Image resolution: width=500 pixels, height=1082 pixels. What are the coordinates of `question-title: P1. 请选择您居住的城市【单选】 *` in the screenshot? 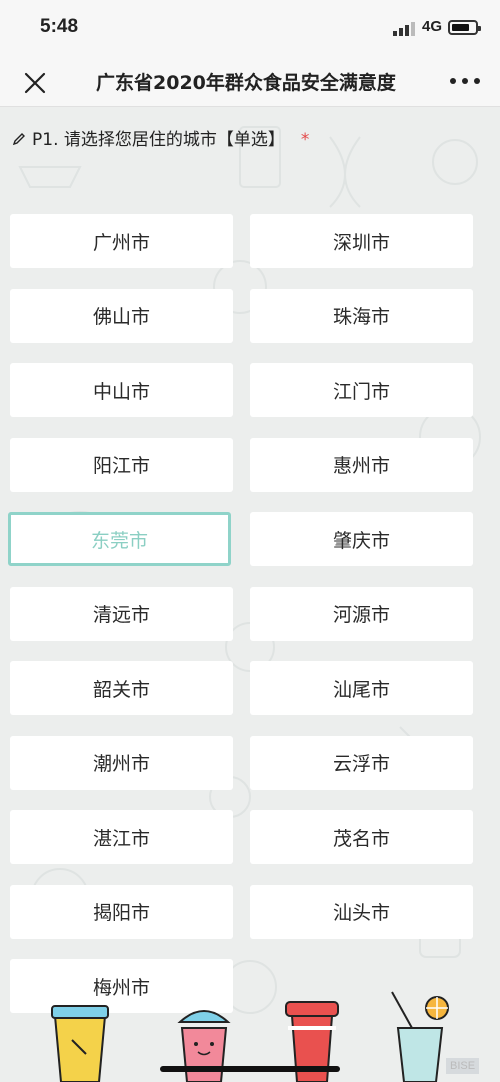 It's located at (160, 137).